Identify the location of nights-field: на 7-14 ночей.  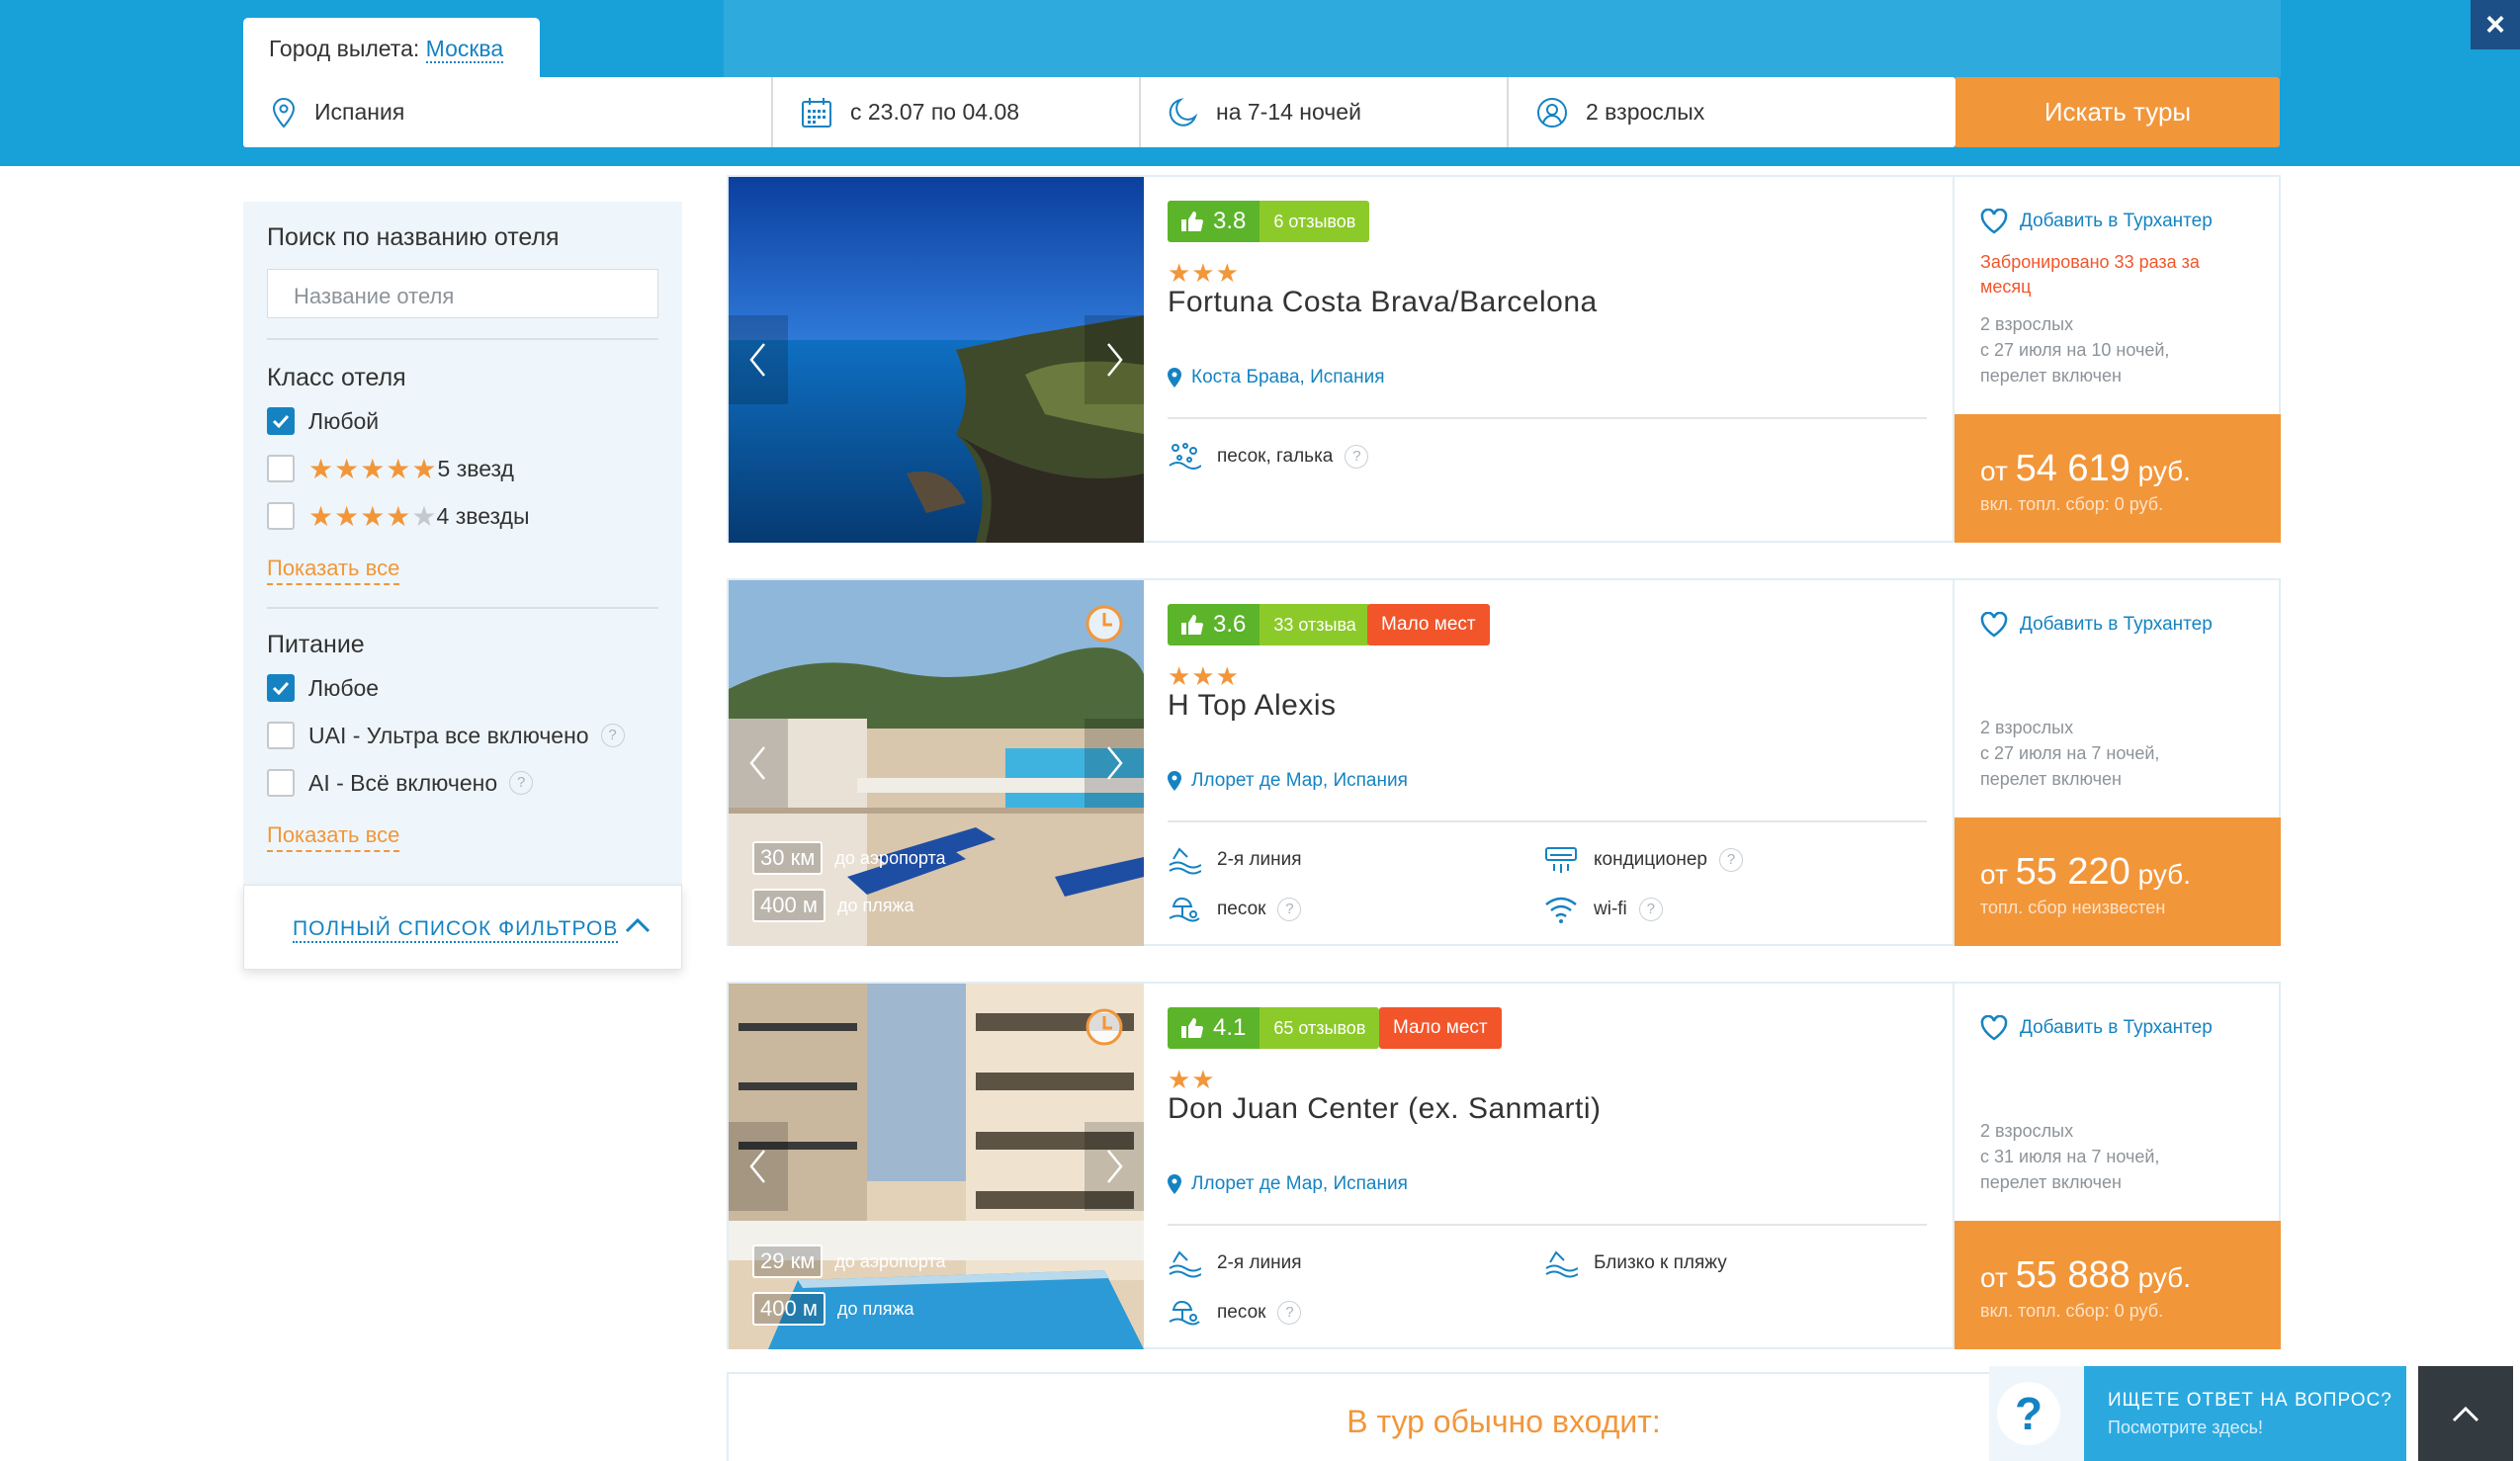
(1325, 112).